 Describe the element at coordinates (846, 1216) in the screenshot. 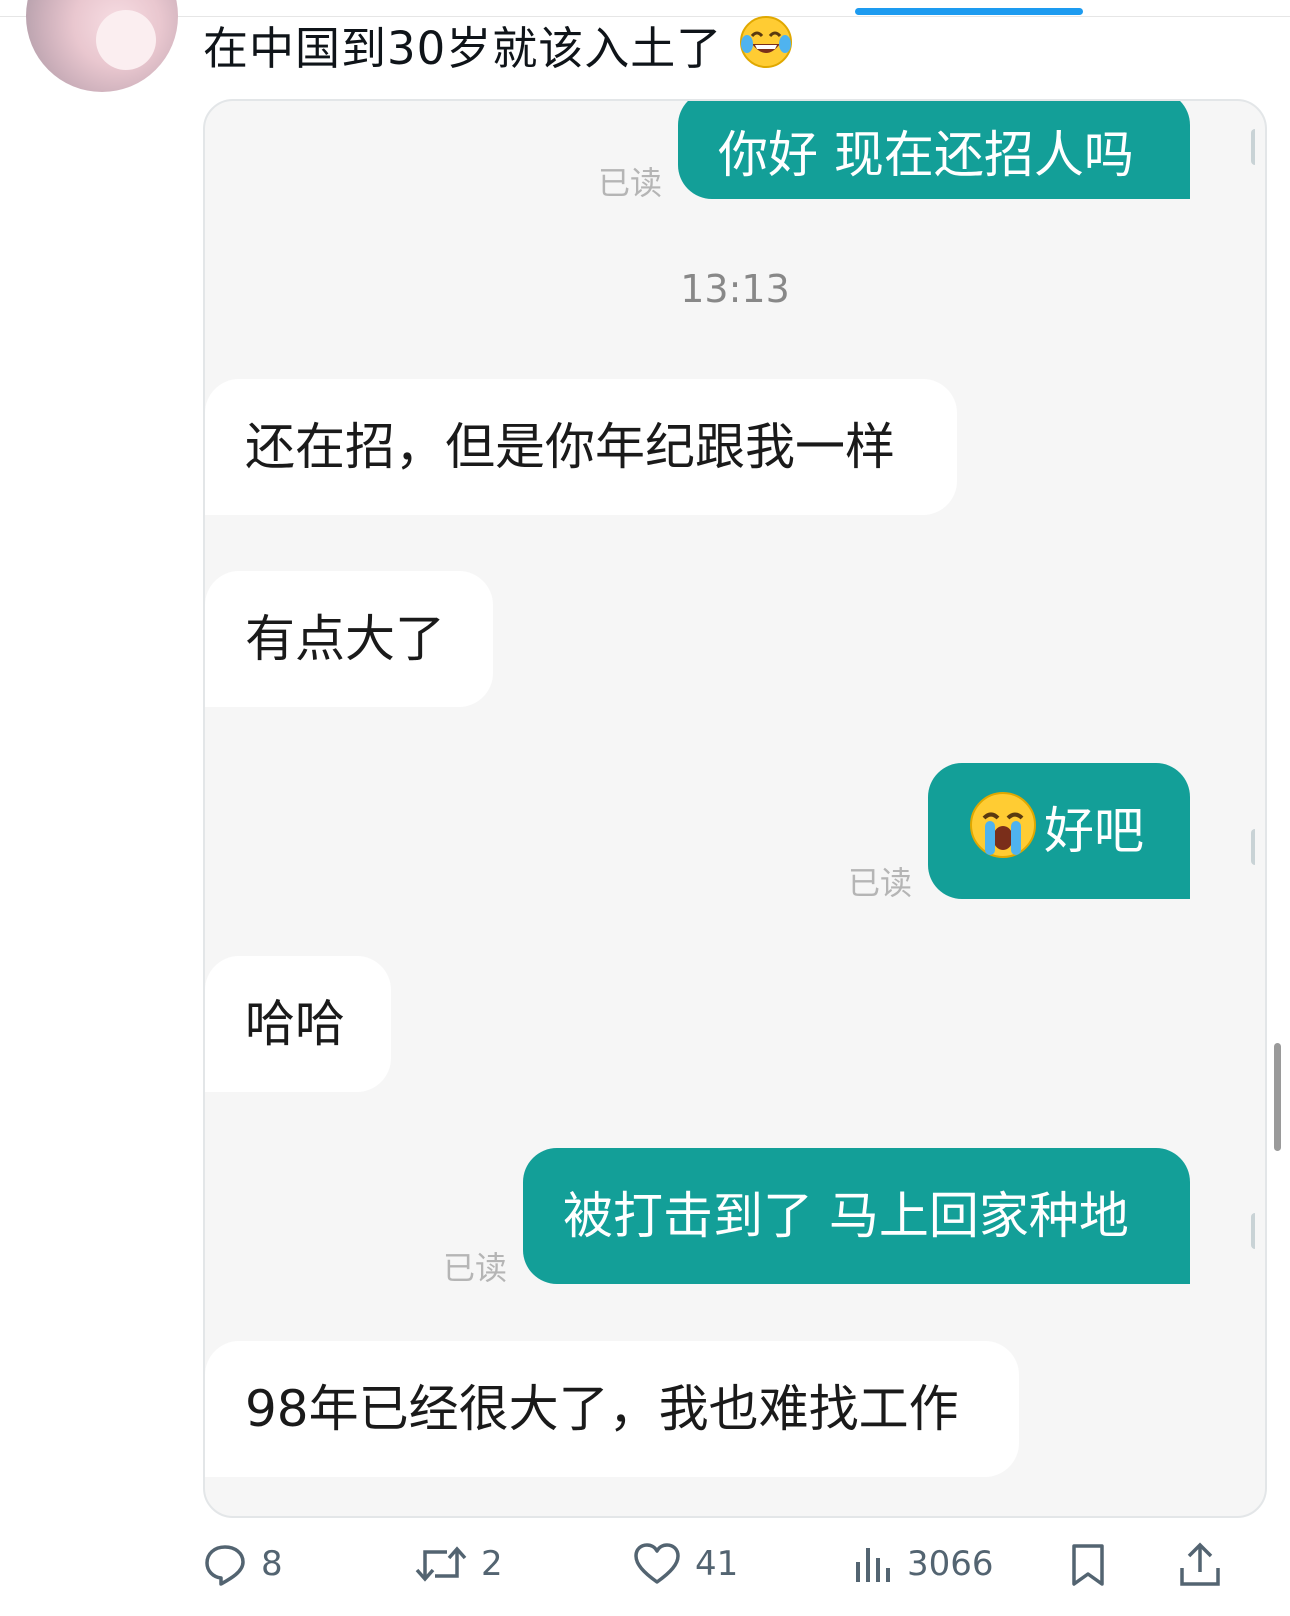

I see `chat-message-text: 被打击到了 马上回家种地` at that location.